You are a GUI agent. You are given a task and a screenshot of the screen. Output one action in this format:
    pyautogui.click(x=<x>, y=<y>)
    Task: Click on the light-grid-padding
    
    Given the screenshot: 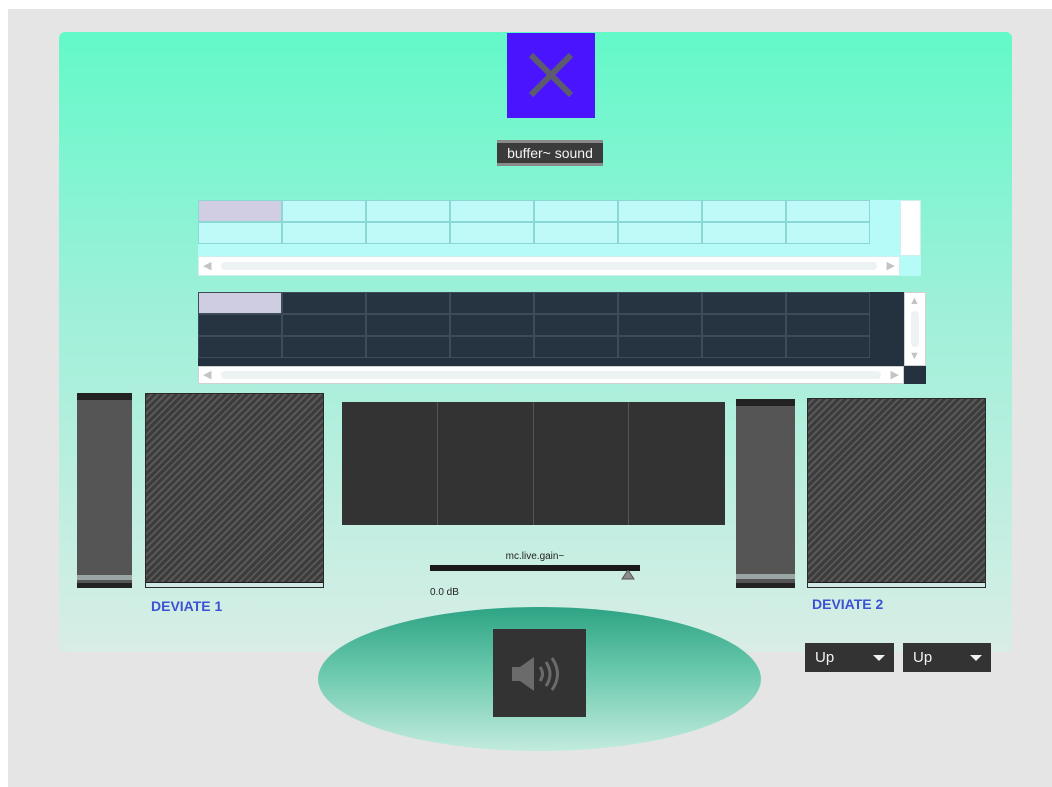 What is the action you would take?
    pyautogui.click(x=885, y=228)
    